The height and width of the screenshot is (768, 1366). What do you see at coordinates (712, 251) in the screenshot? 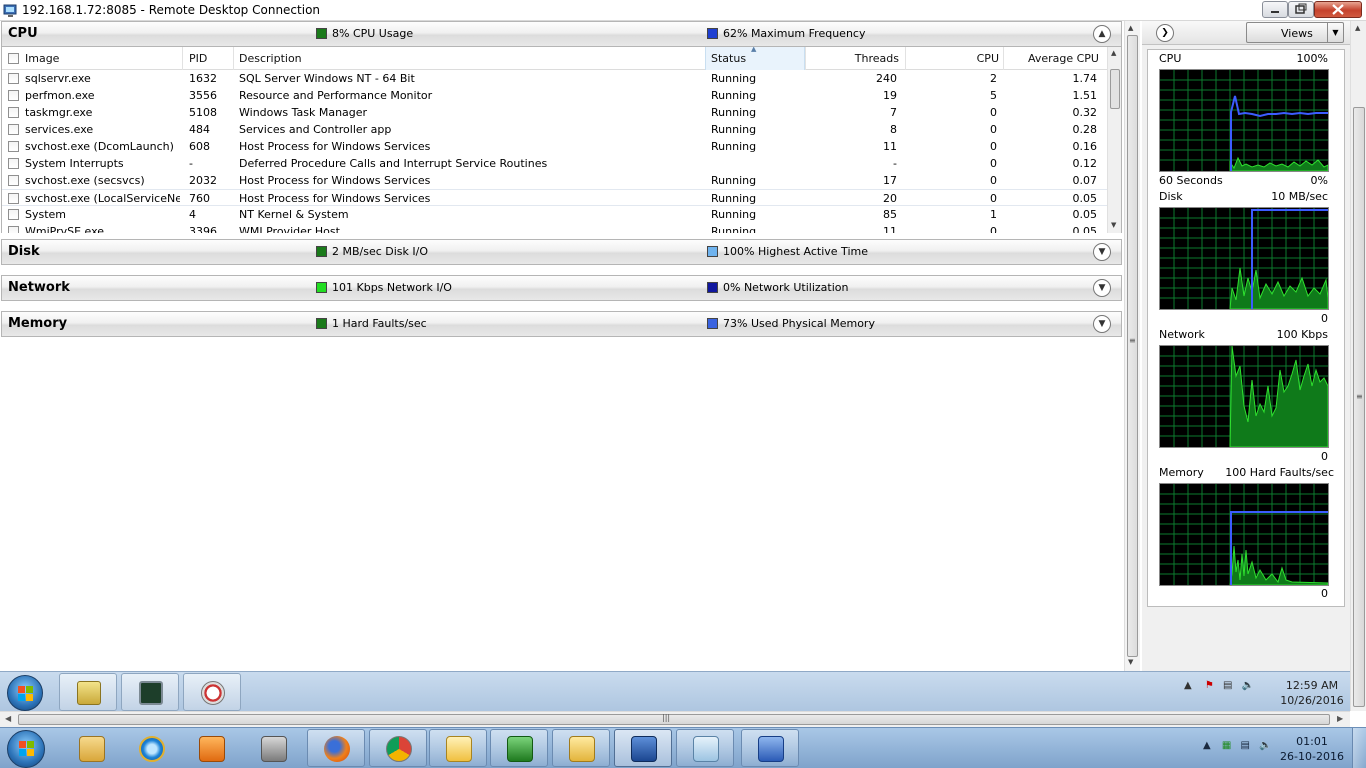
I see `disk-active-legend-square` at bounding box center [712, 251].